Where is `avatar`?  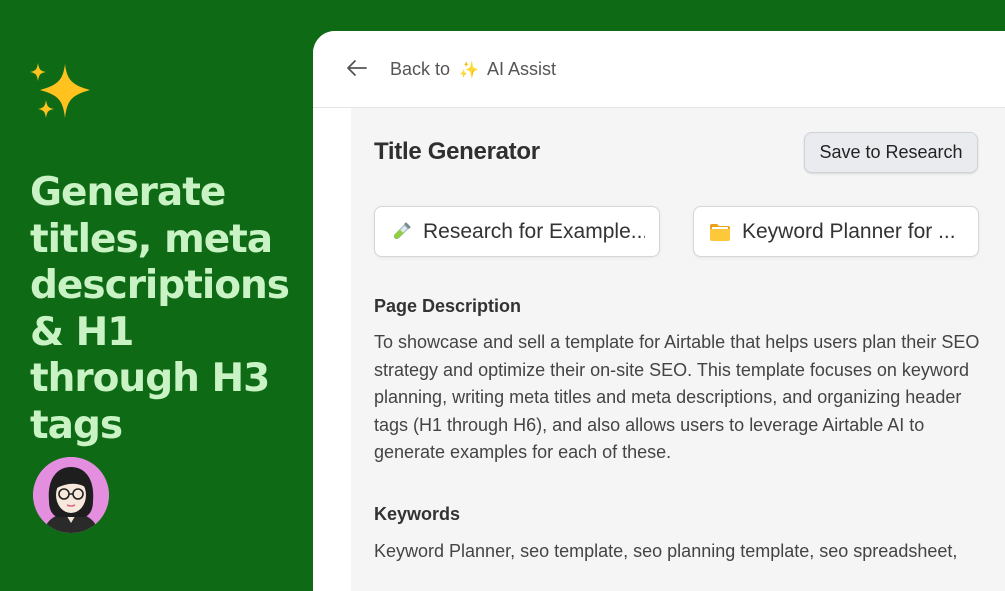
avatar is located at coordinates (71, 495).